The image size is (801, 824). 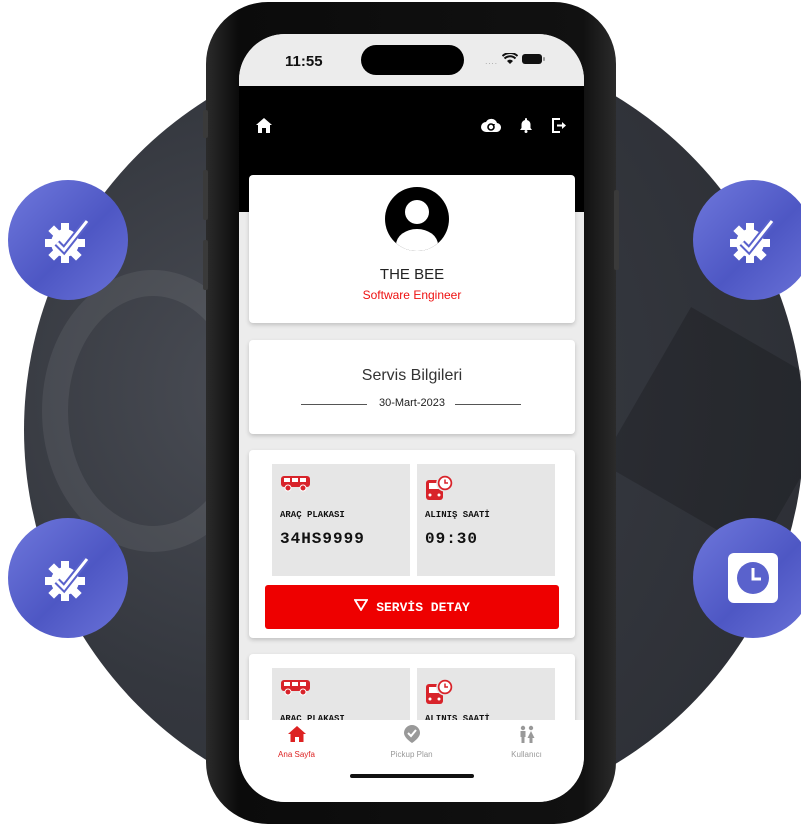 I want to click on service-date: 30-Mart-2023, so click(x=412, y=403).